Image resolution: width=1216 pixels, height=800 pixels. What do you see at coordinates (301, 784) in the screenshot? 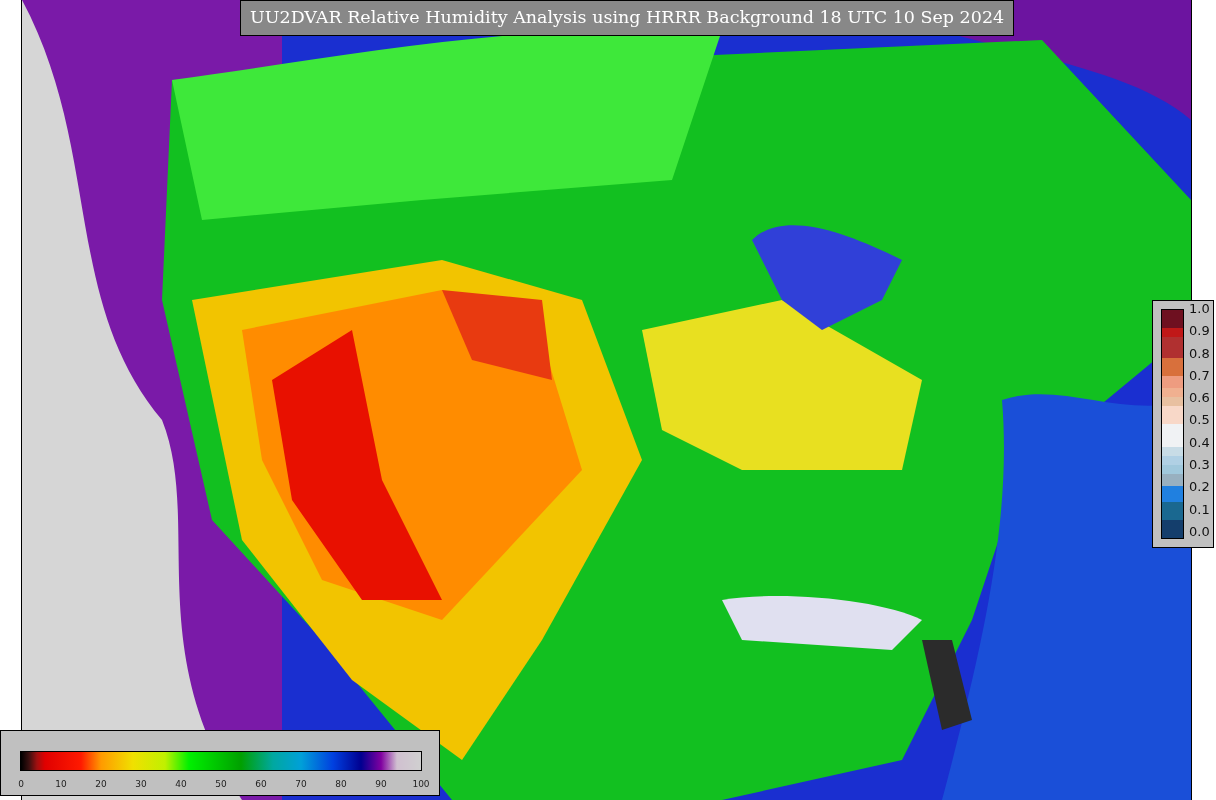
I see `scale-label: 70` at bounding box center [301, 784].